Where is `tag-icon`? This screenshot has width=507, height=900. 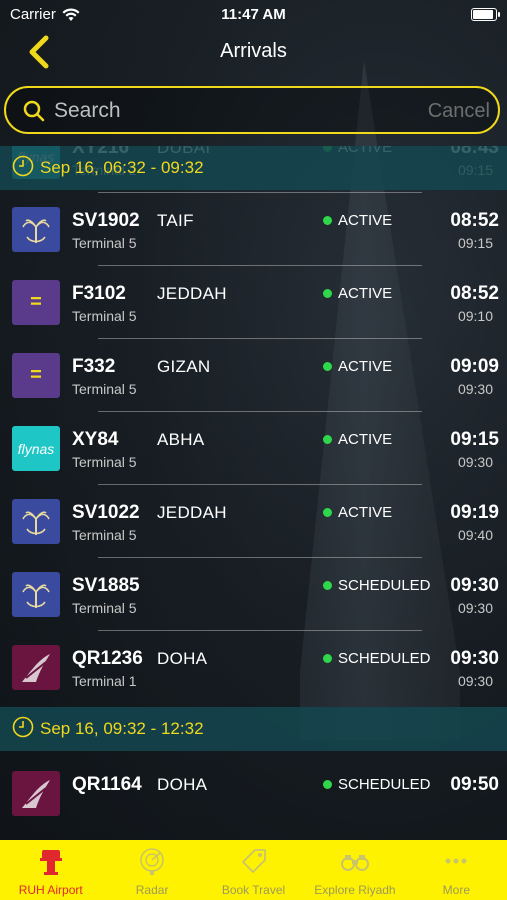 tag-icon is located at coordinates (254, 864).